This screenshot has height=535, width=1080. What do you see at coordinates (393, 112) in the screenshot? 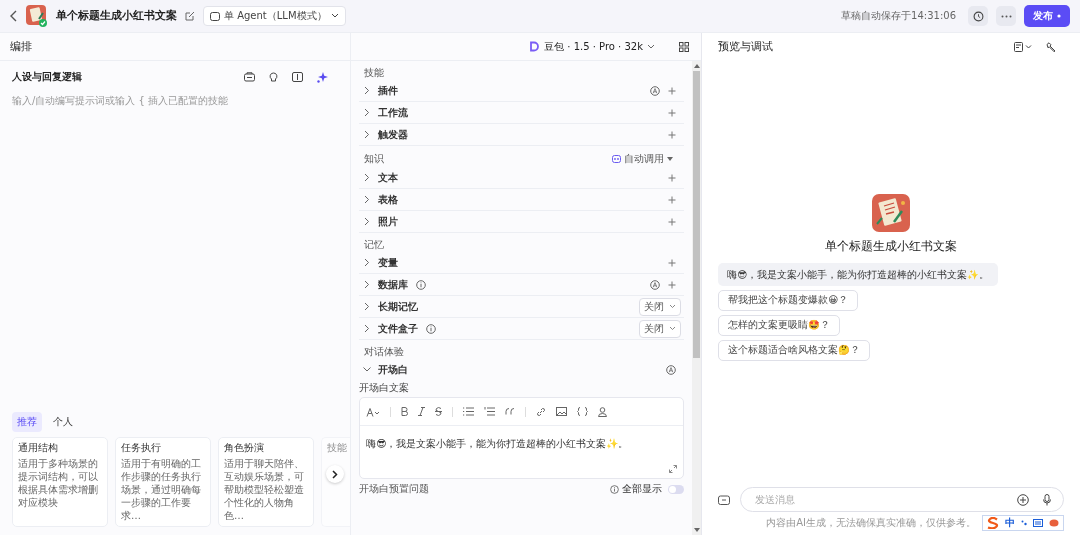
I see `row-label: 工作流` at bounding box center [393, 112].